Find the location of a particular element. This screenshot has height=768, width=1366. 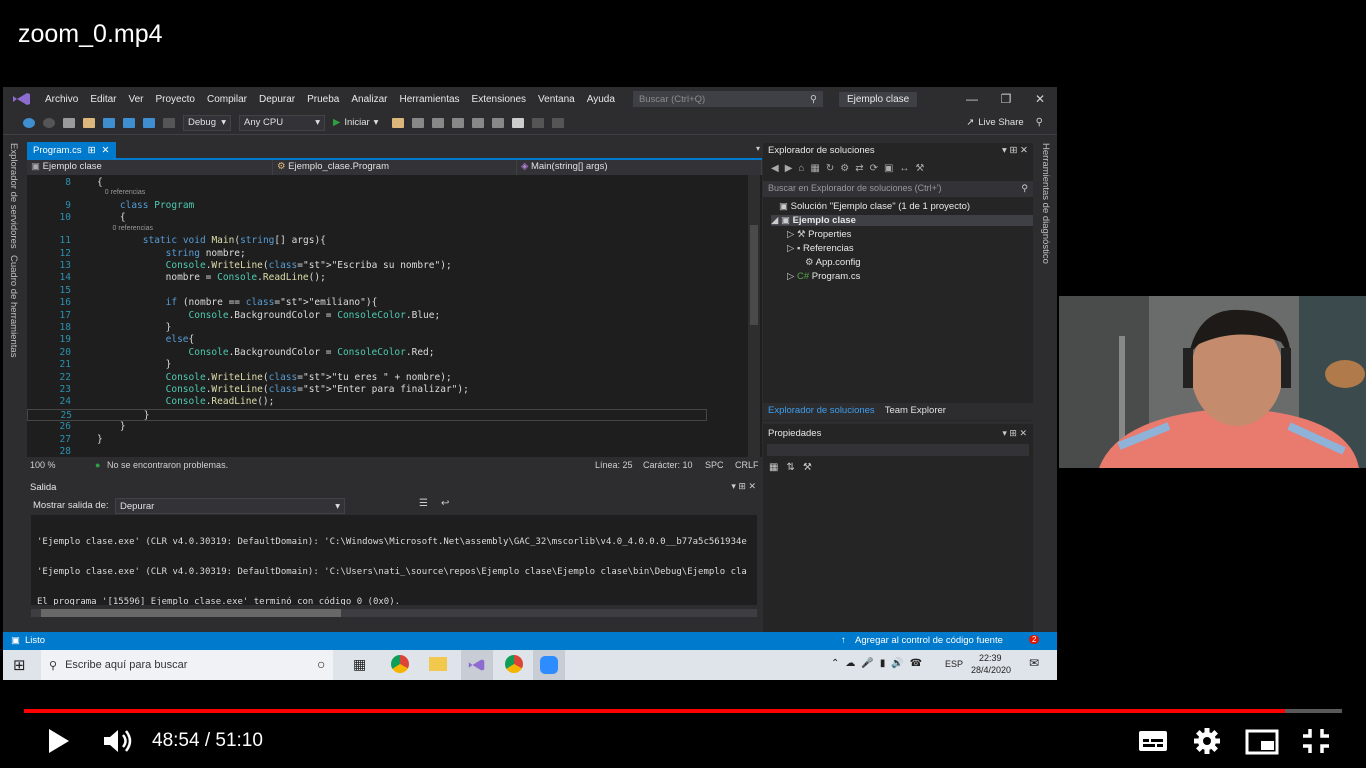

format-icon is located at coordinates (438, 122).